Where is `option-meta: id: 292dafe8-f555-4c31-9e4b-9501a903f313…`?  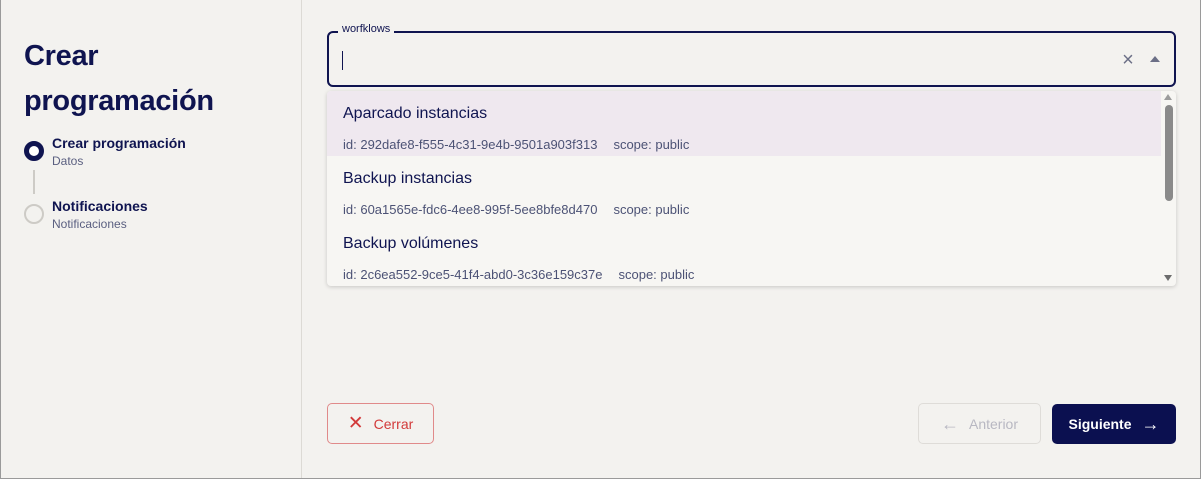
option-meta: id: 292dafe8-f555-4c31-9e4b-9501a903f313… is located at coordinates (516, 144).